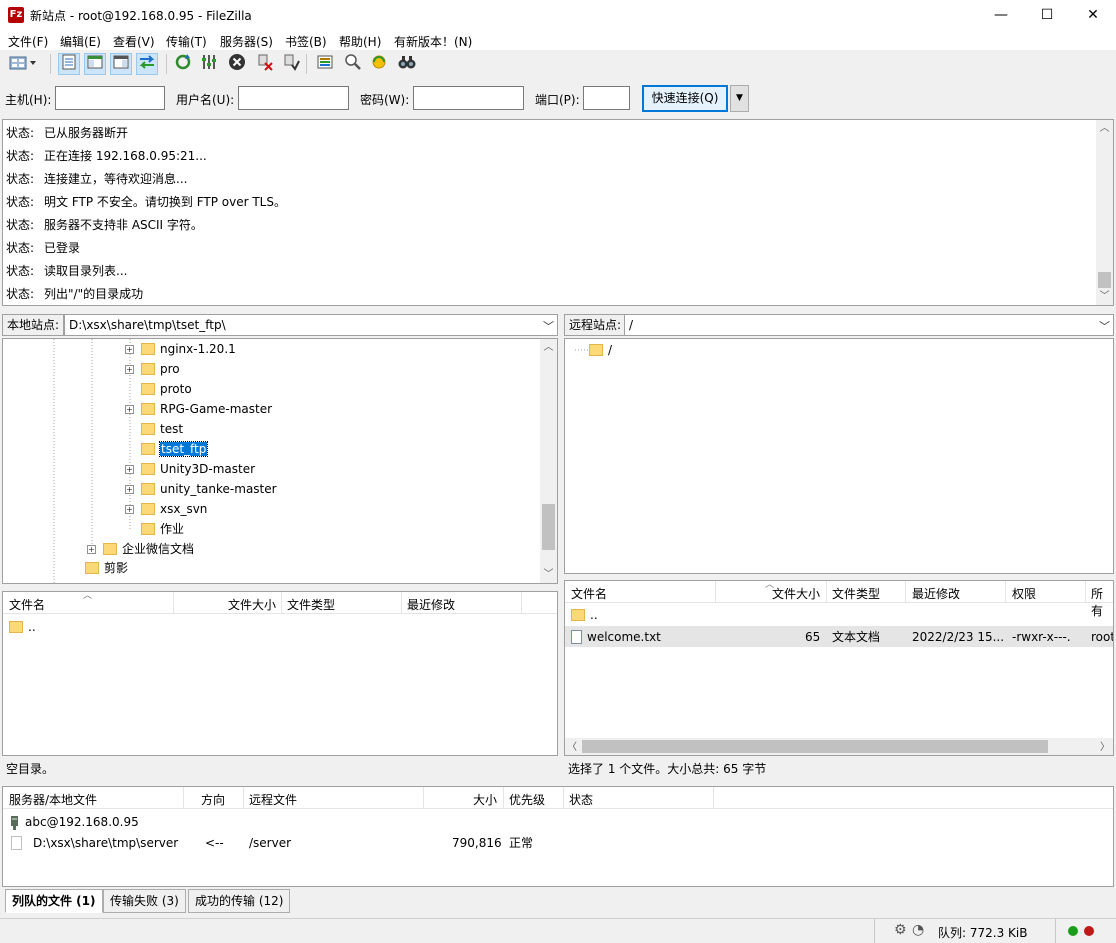  What do you see at coordinates (148, 549) in the screenshot?
I see `tree-node: 企业微信文档` at bounding box center [148, 549].